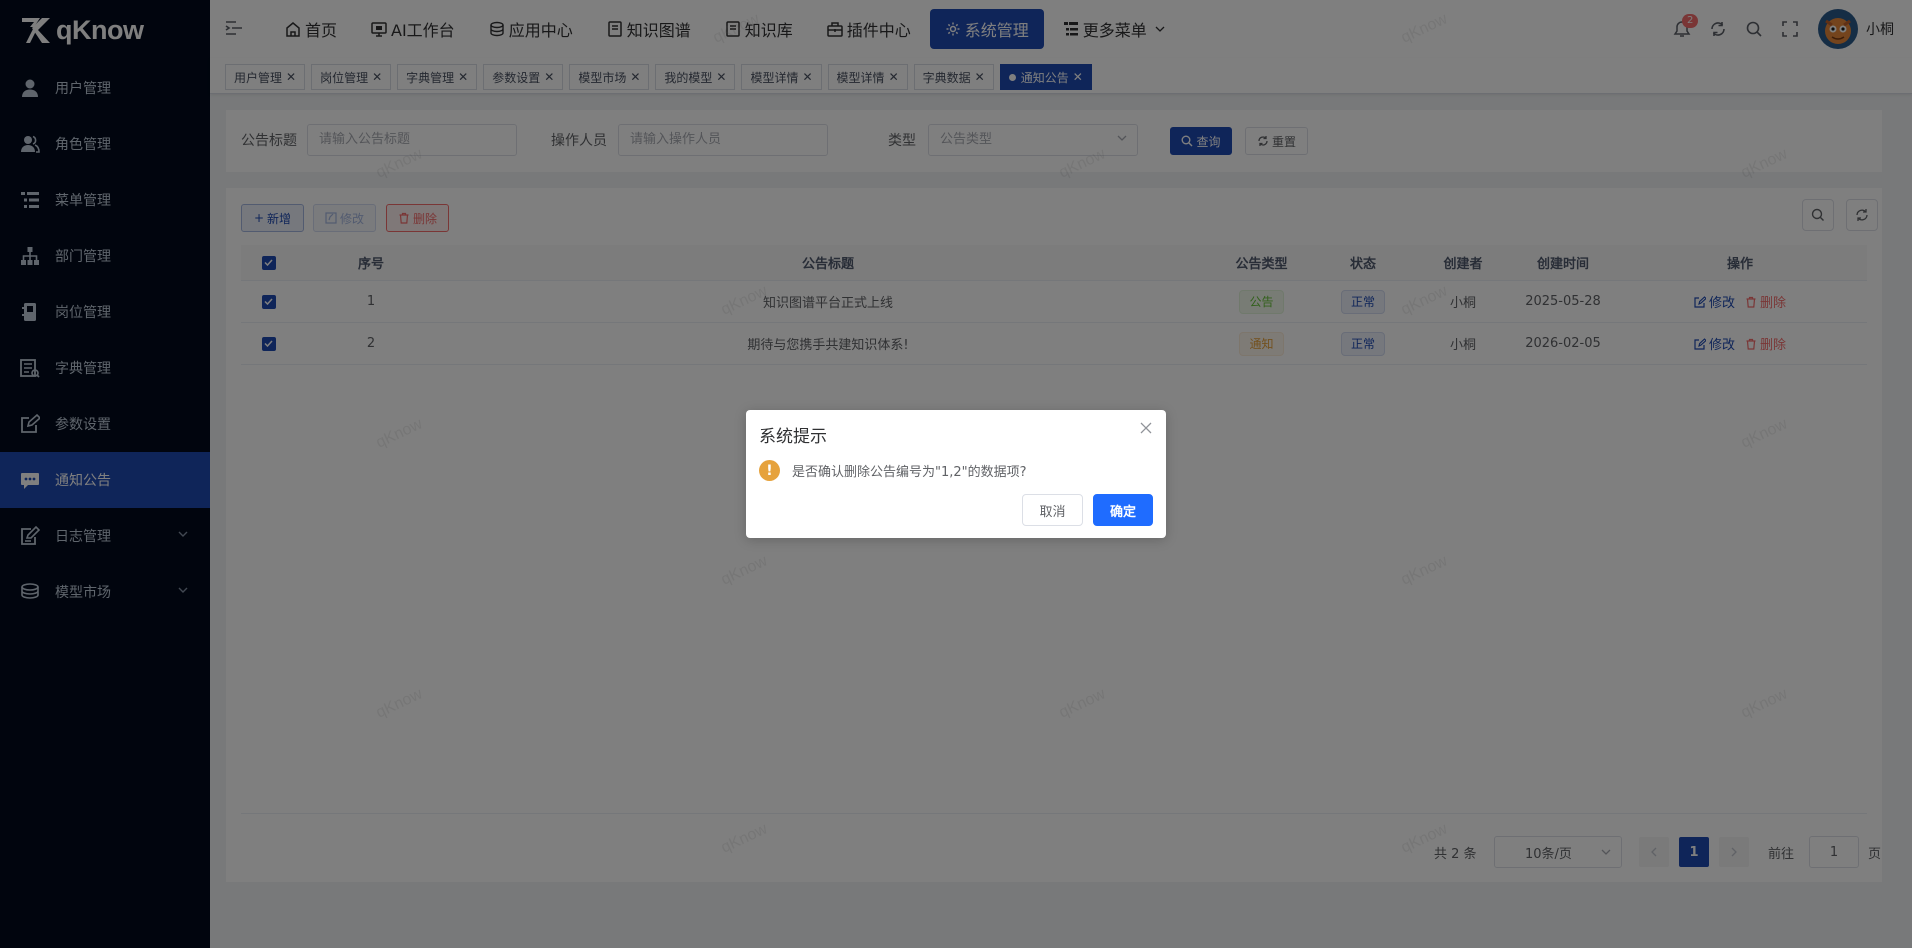 The height and width of the screenshot is (948, 1912). What do you see at coordinates (1052, 510) in the screenshot?
I see `cancel-button: 取消` at bounding box center [1052, 510].